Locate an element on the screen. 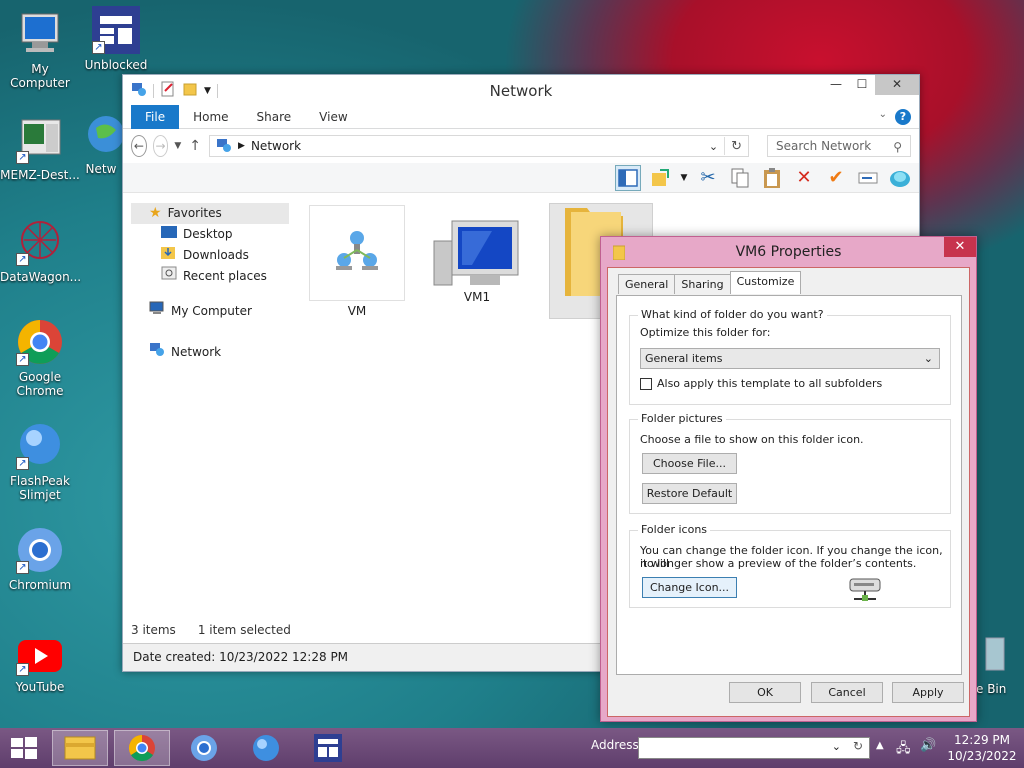  chrome-icon: ↗ is located at coordinates (40, 342).